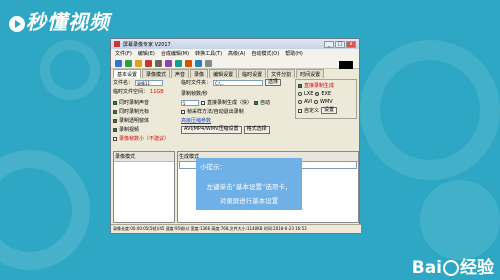  What do you see at coordinates (223, 73) in the screenshot?
I see `tab-edit-settings: 编辑设置` at bounding box center [223, 73].